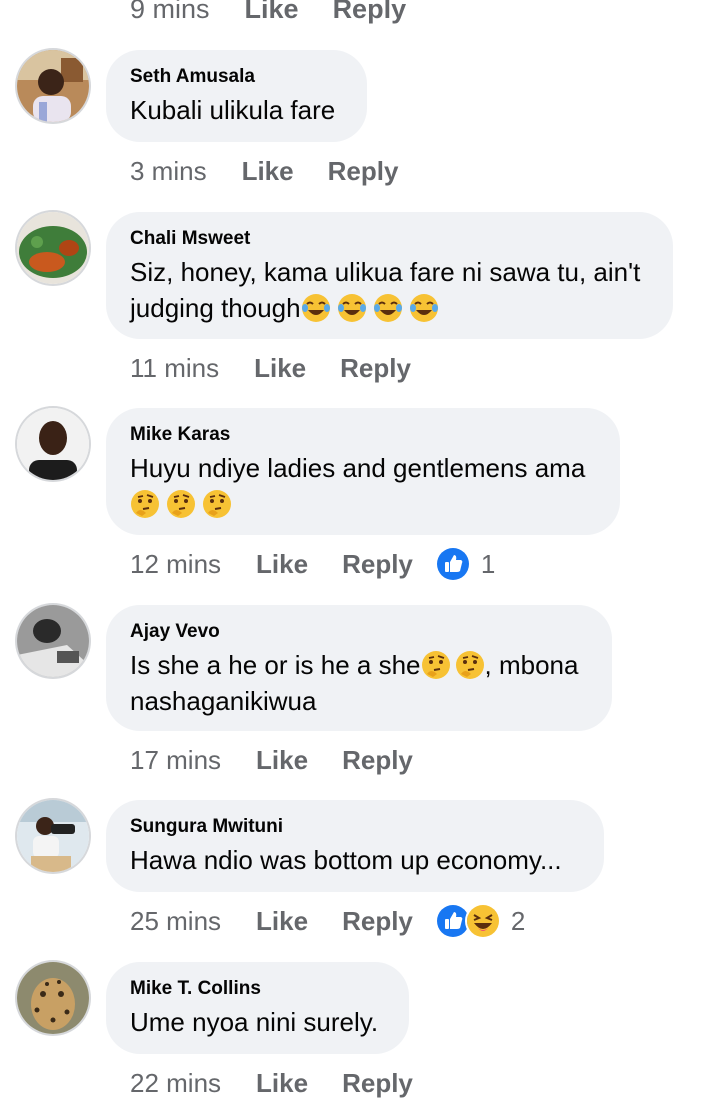 The width and height of the screenshot is (720, 1116). Describe the element at coordinates (358, 468) in the screenshot. I see `comment-text-line: Huyu ndiye ladies and gentlemens ama` at that location.